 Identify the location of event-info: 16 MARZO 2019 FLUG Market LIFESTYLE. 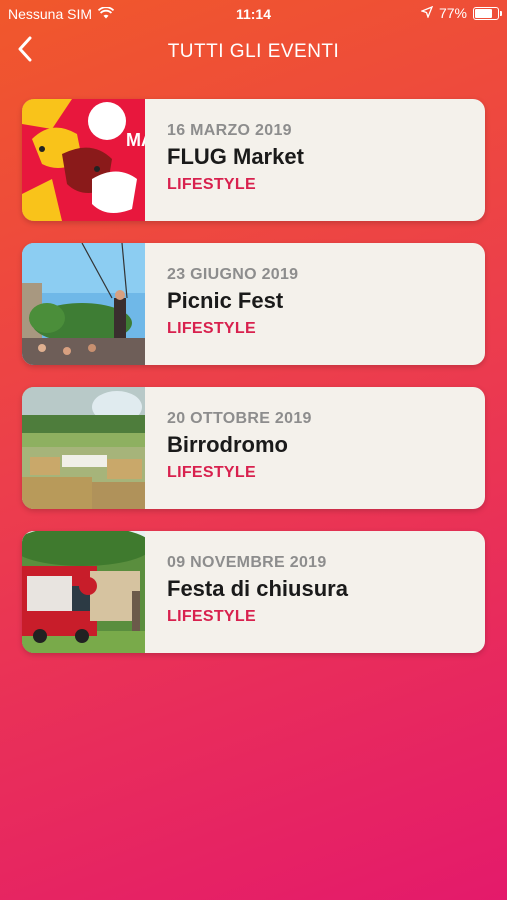
(224, 160).